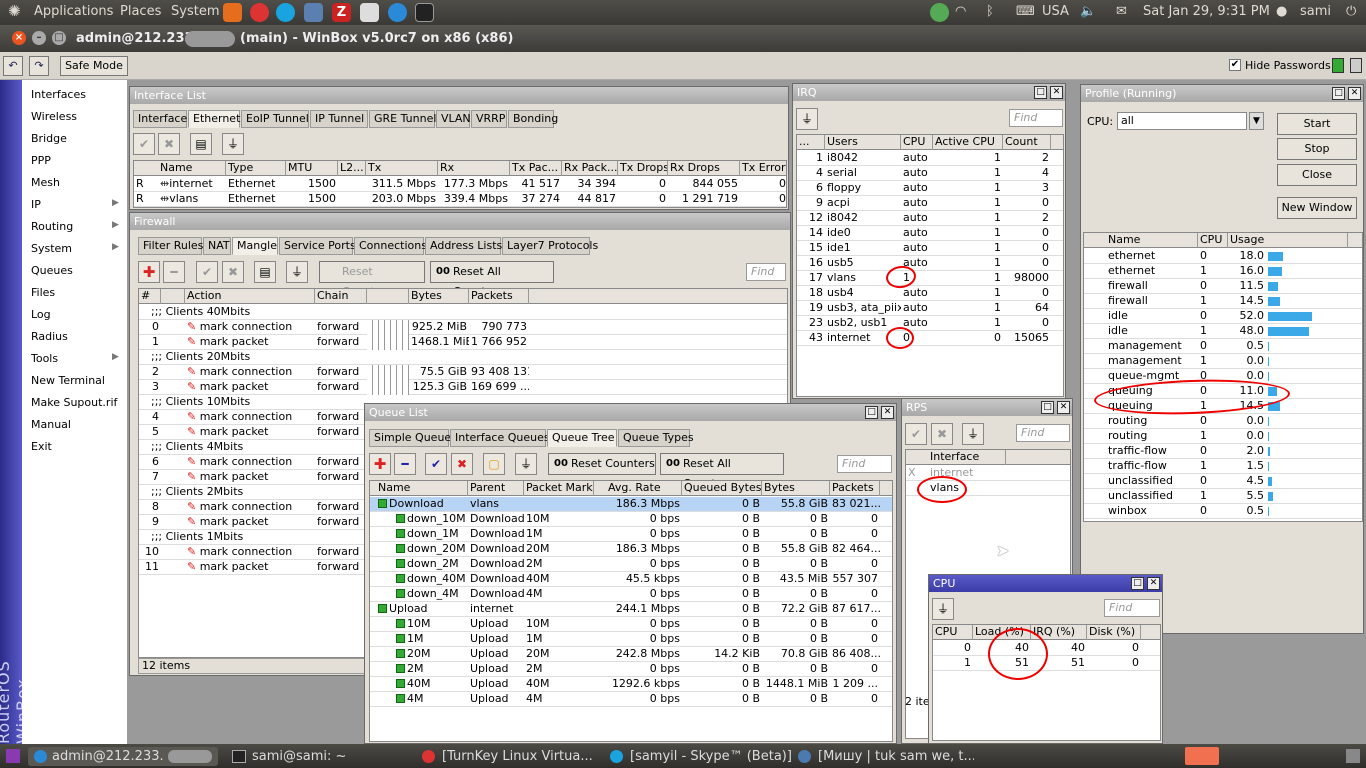  Describe the element at coordinates (1223, 451) in the screenshot. I see `table-row: traffic-flow 0 2.0` at that location.